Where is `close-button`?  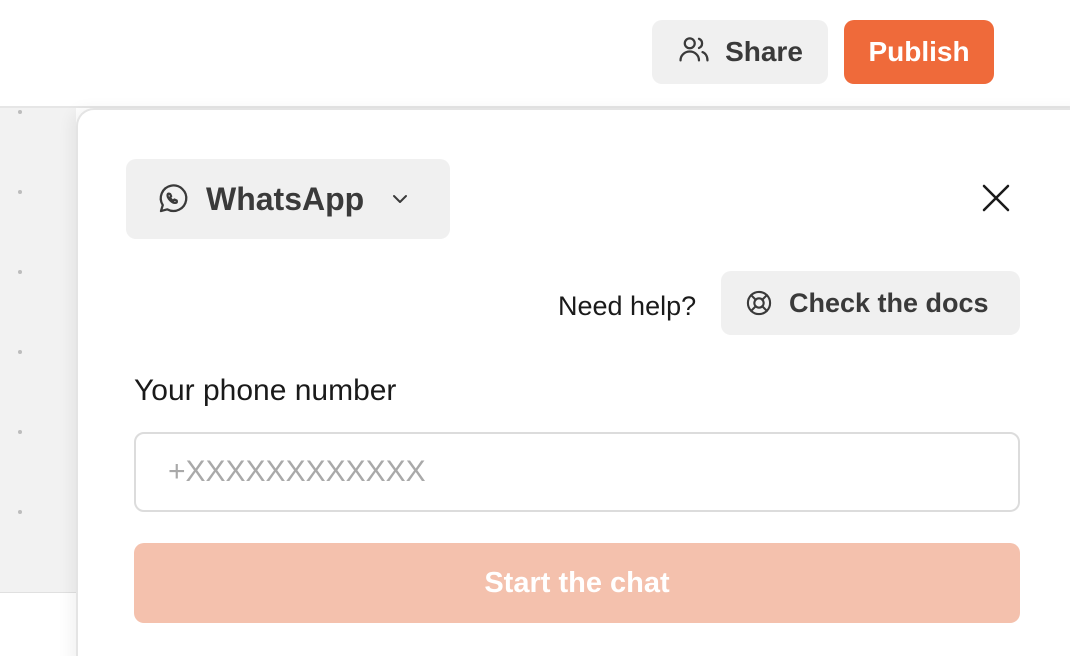
close-button is located at coordinates (996, 198).